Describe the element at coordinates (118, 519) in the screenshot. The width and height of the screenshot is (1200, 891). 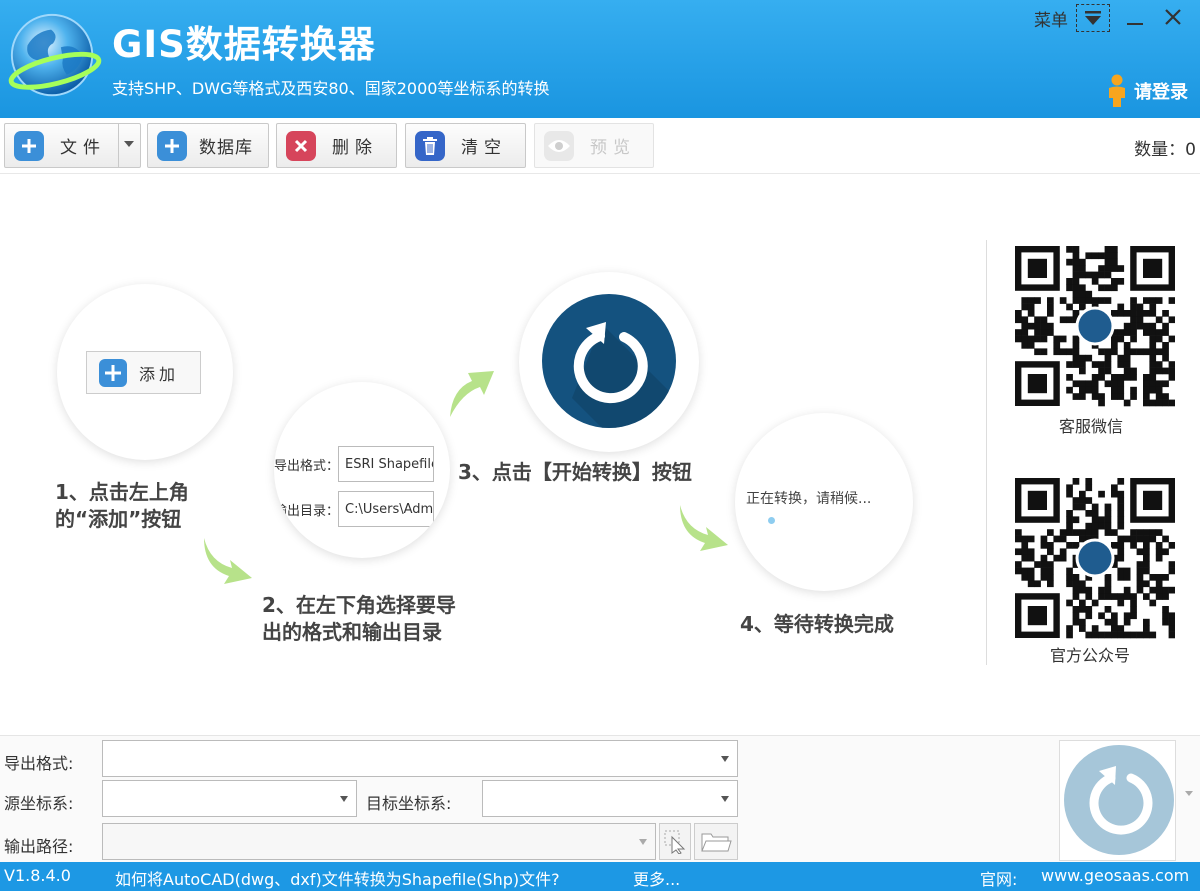
I see `step1-line2: 的“添加”按钮` at that location.